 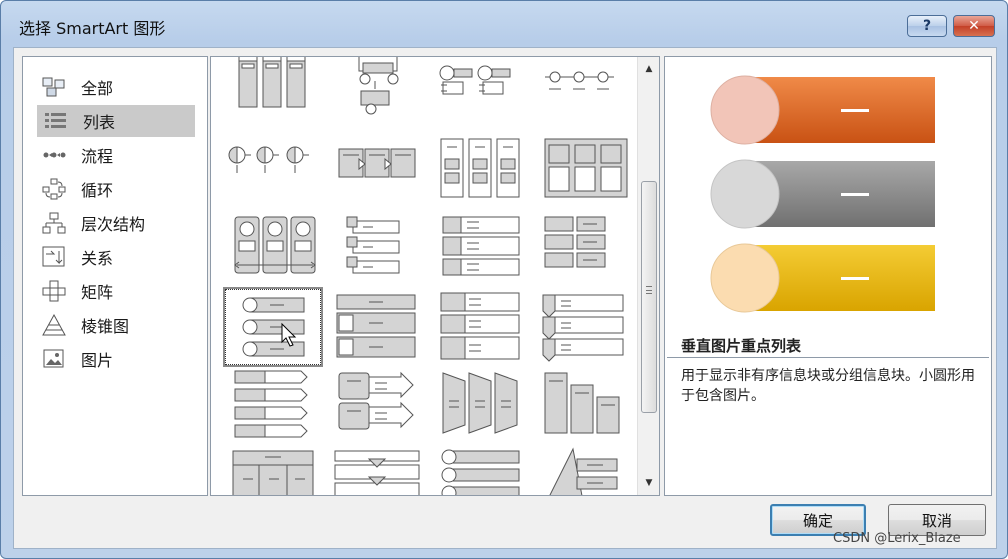 What do you see at coordinates (649, 297) in the screenshot?
I see `scrollbar-thumb` at bounding box center [649, 297].